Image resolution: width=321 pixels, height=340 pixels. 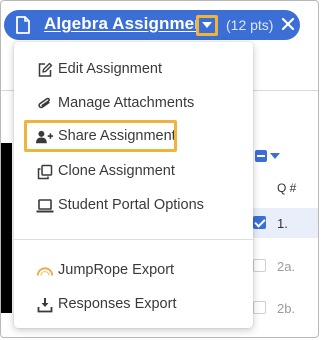 What do you see at coordinates (23, 25) in the screenshot?
I see `document-icon` at bounding box center [23, 25].